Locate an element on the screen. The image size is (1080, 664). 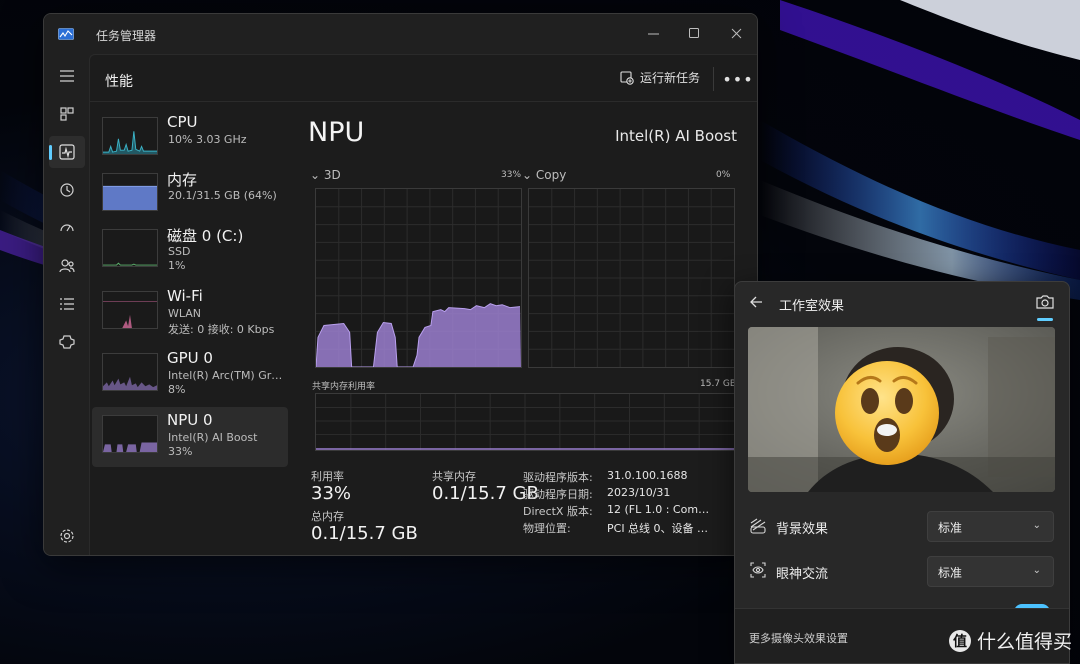
engine-3d-selector: ⌄ 3D is located at coordinates (325, 175).